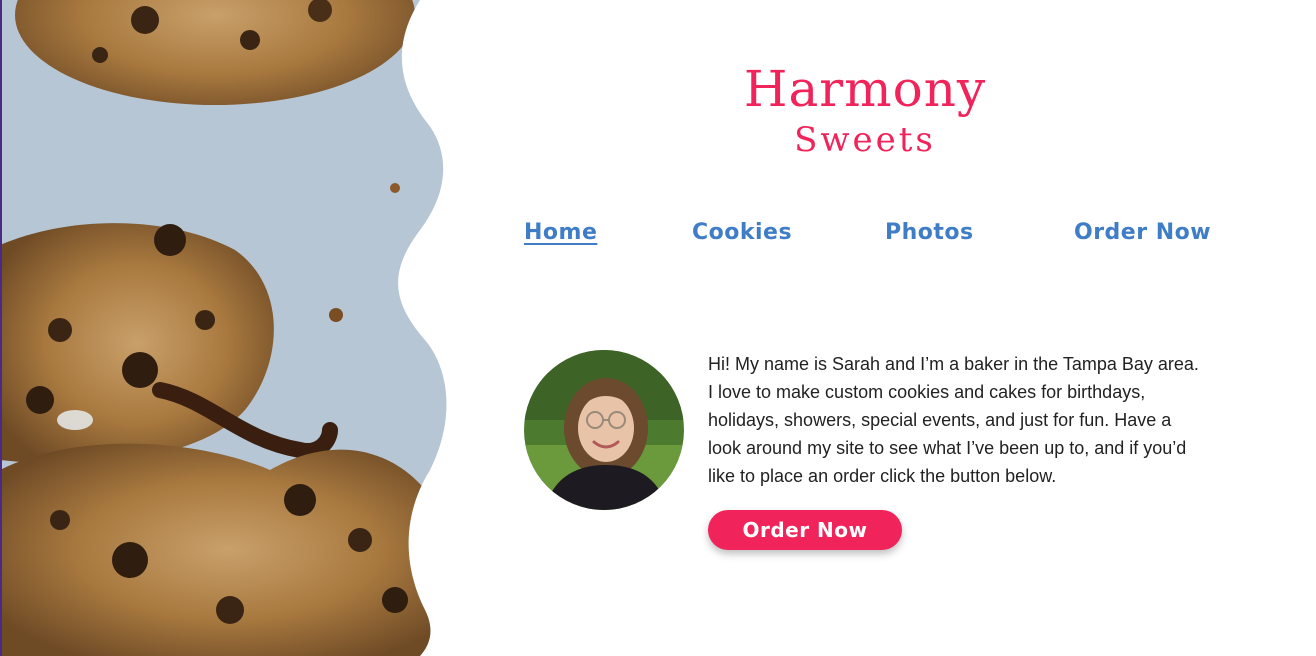 Image resolution: width=1316 pixels, height=656 pixels. What do you see at coordinates (658, 236) in the screenshot?
I see `main-nav: Home Cookies Photos Order Now` at bounding box center [658, 236].